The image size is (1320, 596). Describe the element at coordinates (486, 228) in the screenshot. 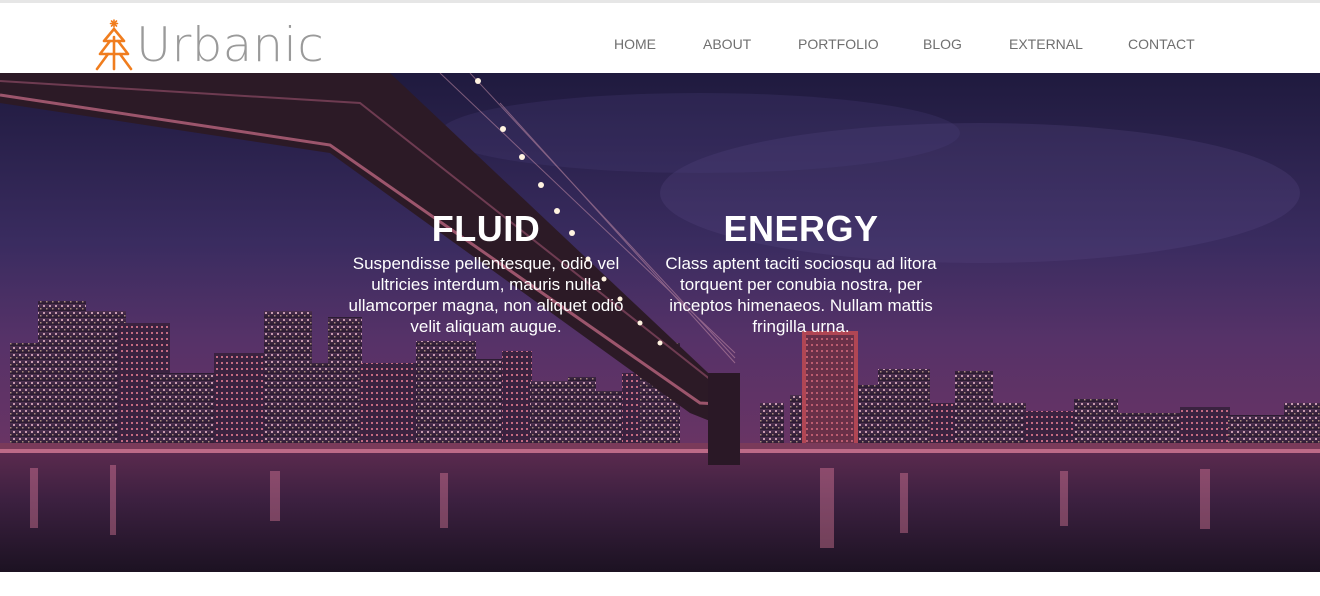

I see `feature-title: FLUID` at that location.